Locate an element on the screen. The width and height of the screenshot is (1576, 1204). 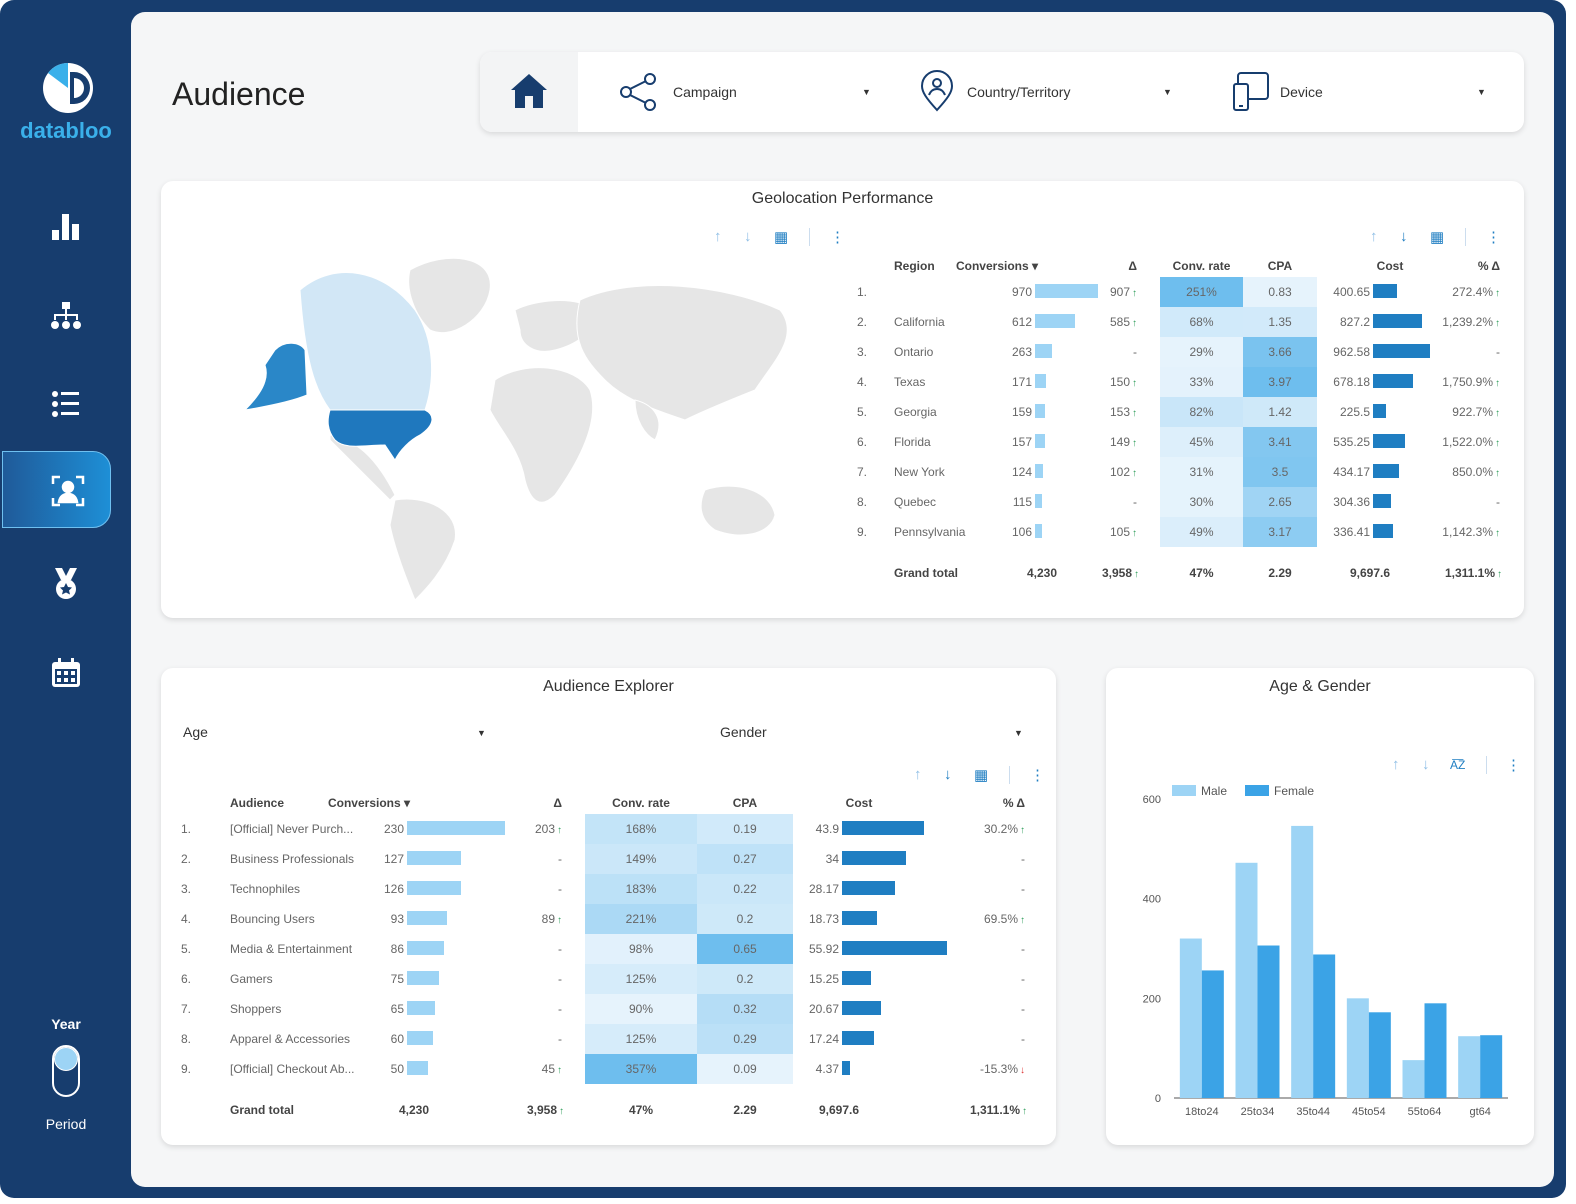
column-header: % Δ is located at coordinates (1480, 266).